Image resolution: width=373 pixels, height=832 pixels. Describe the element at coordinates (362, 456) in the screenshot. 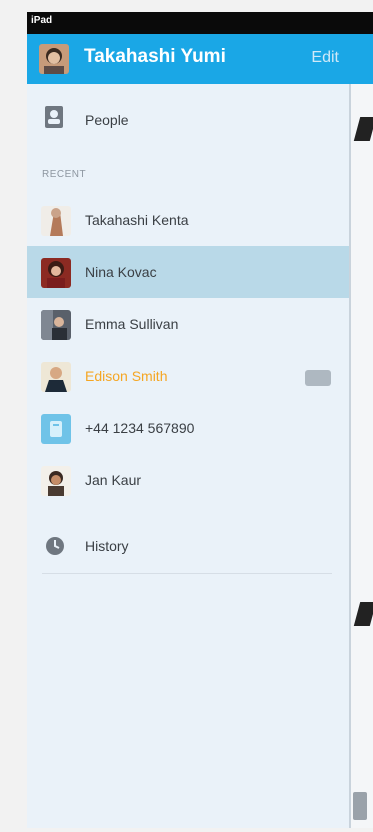

I see `content-pane-edge` at that location.